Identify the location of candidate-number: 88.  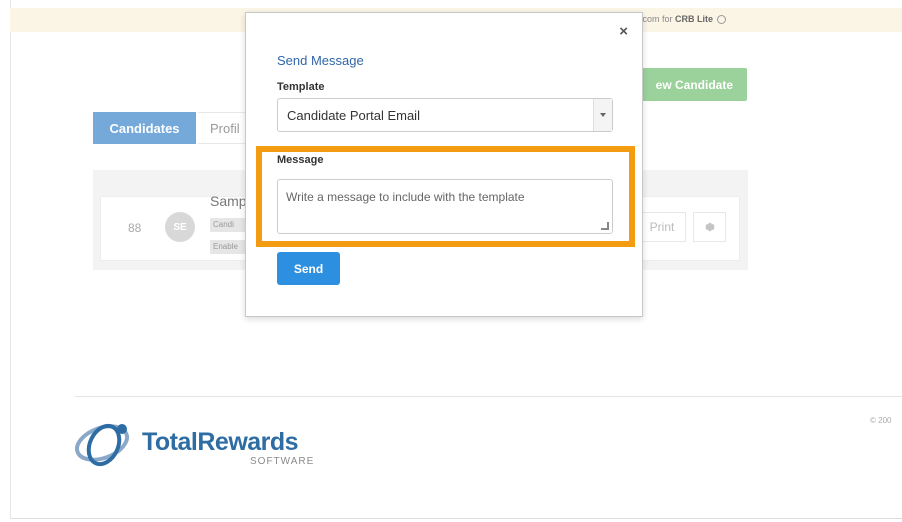
(135, 228).